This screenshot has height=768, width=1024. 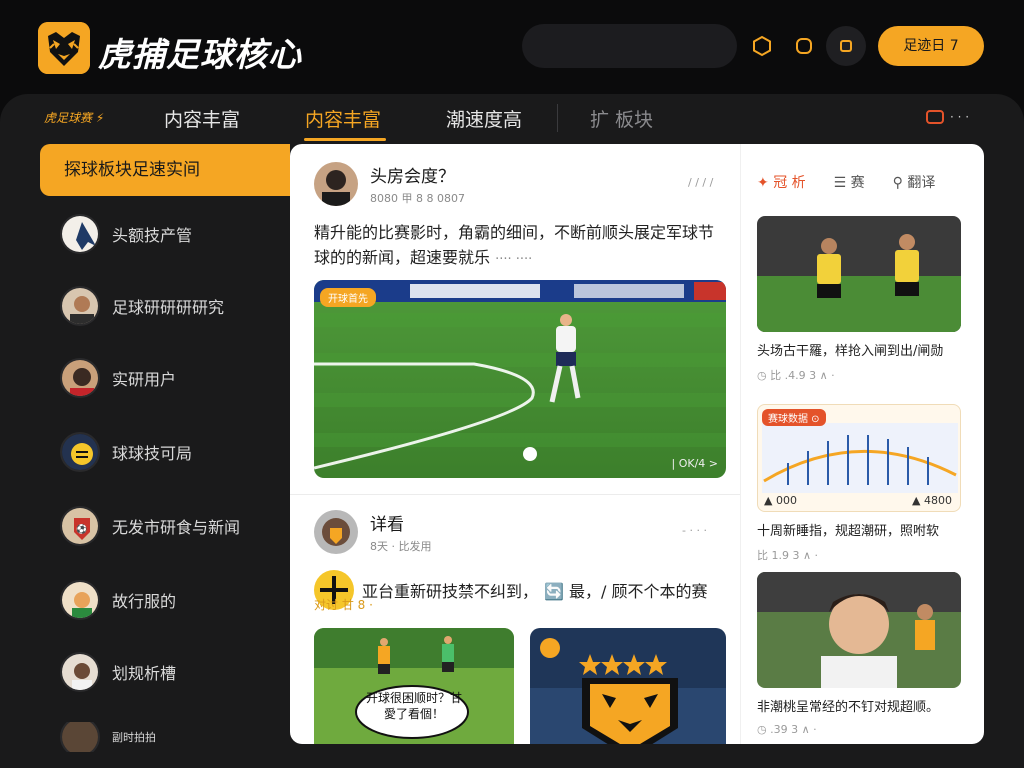 I want to click on sidebar-item-label: 实研用户, so click(x=144, y=379).